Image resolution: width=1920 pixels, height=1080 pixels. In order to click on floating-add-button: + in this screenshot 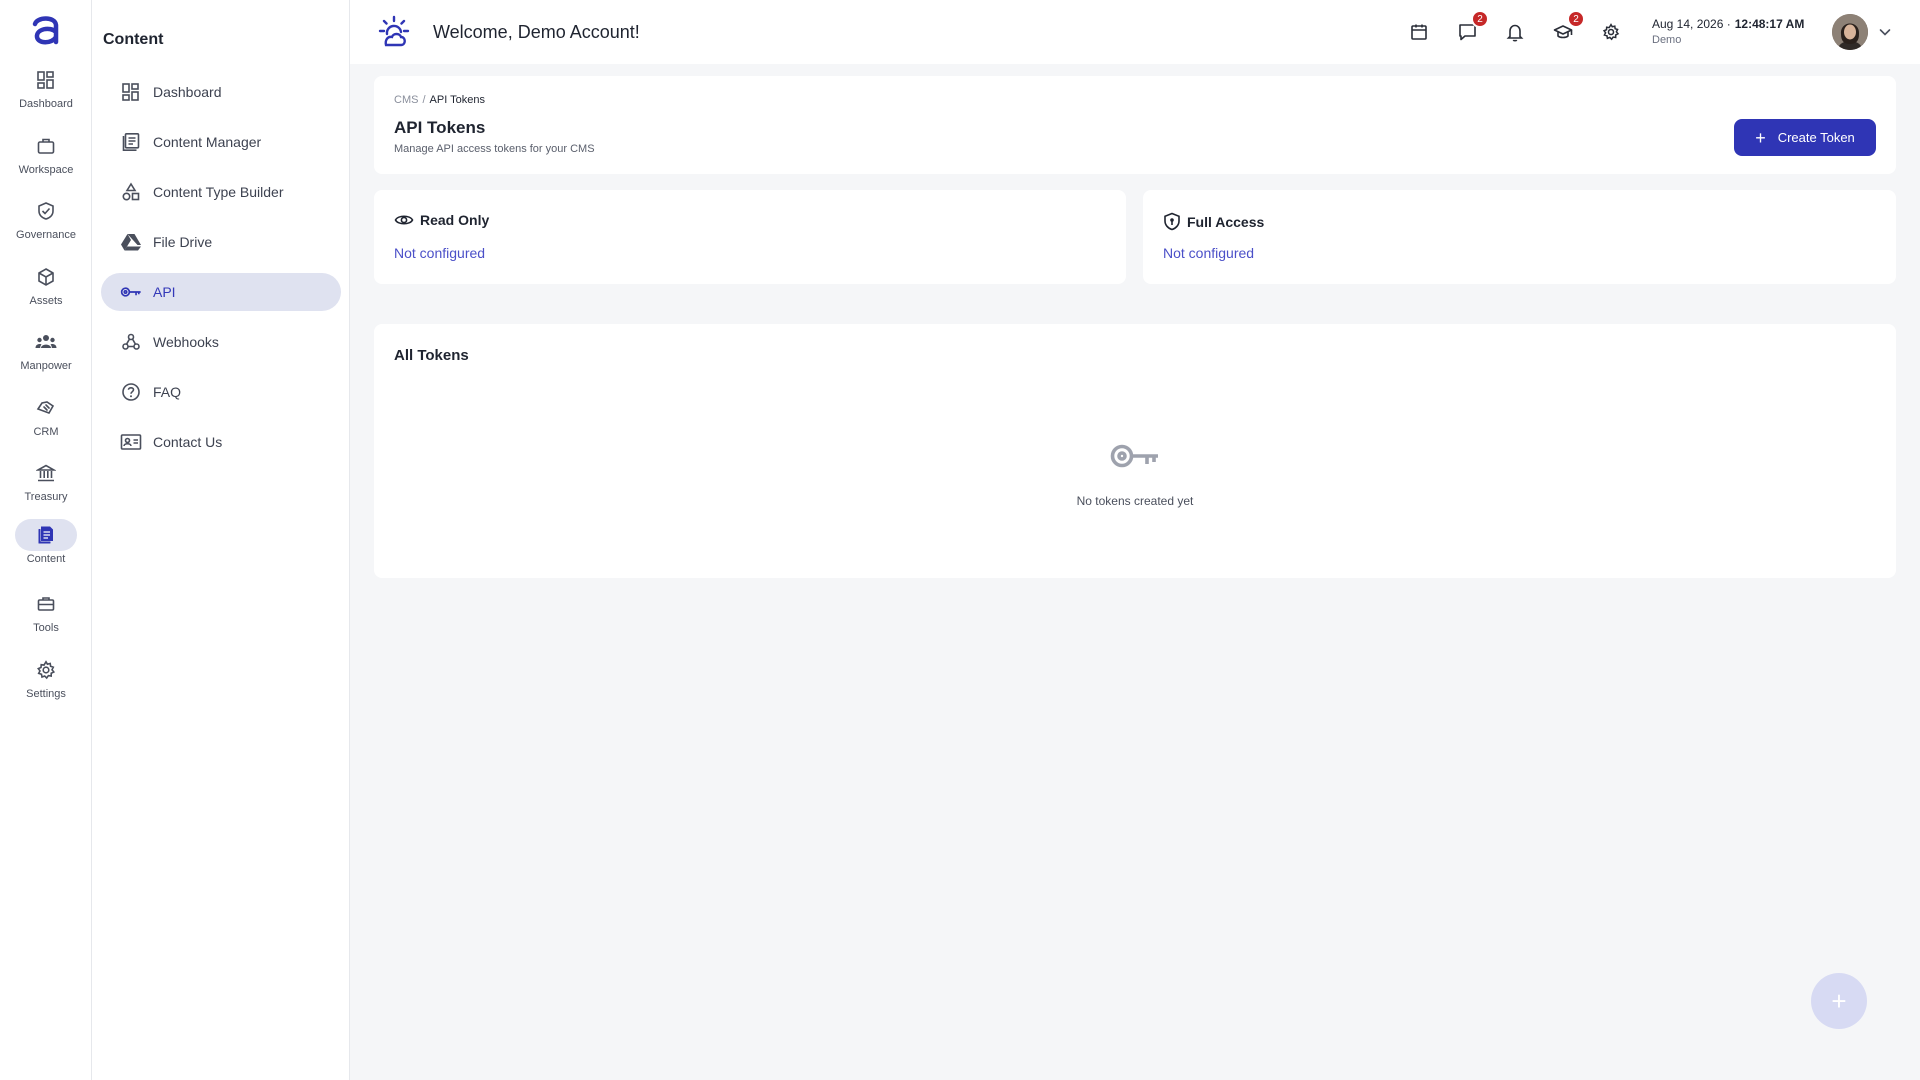, I will do `click(1839, 1001)`.